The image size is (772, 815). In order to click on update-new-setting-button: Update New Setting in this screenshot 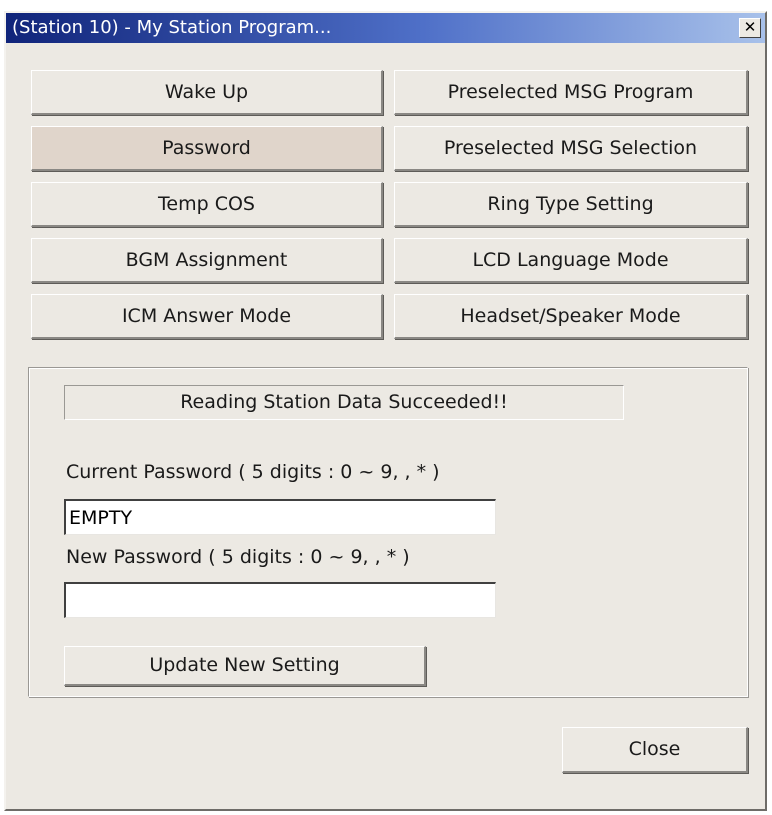, I will do `click(245, 666)`.